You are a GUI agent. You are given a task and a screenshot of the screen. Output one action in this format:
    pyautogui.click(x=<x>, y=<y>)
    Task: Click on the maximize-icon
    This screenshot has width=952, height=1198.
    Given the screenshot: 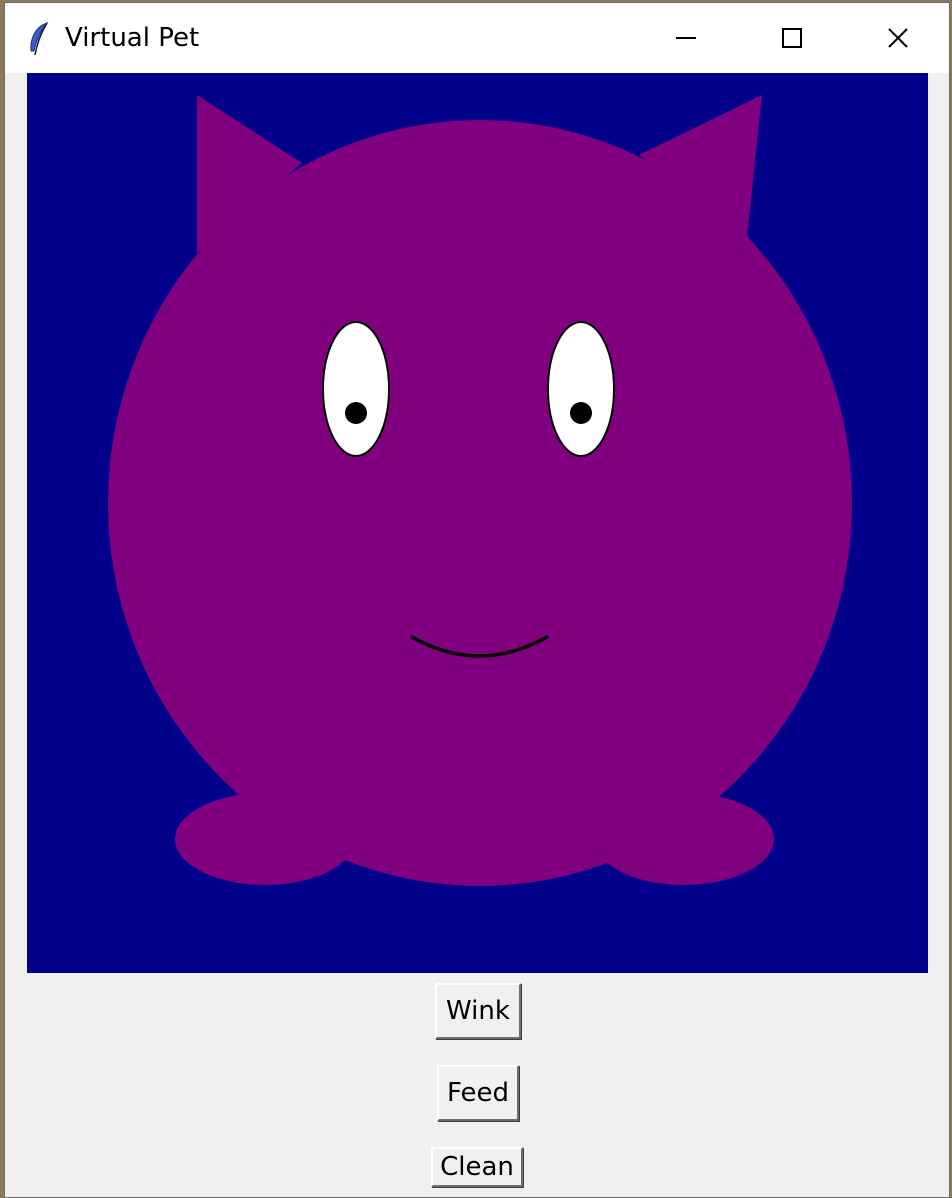 What is the action you would take?
    pyautogui.click(x=792, y=38)
    